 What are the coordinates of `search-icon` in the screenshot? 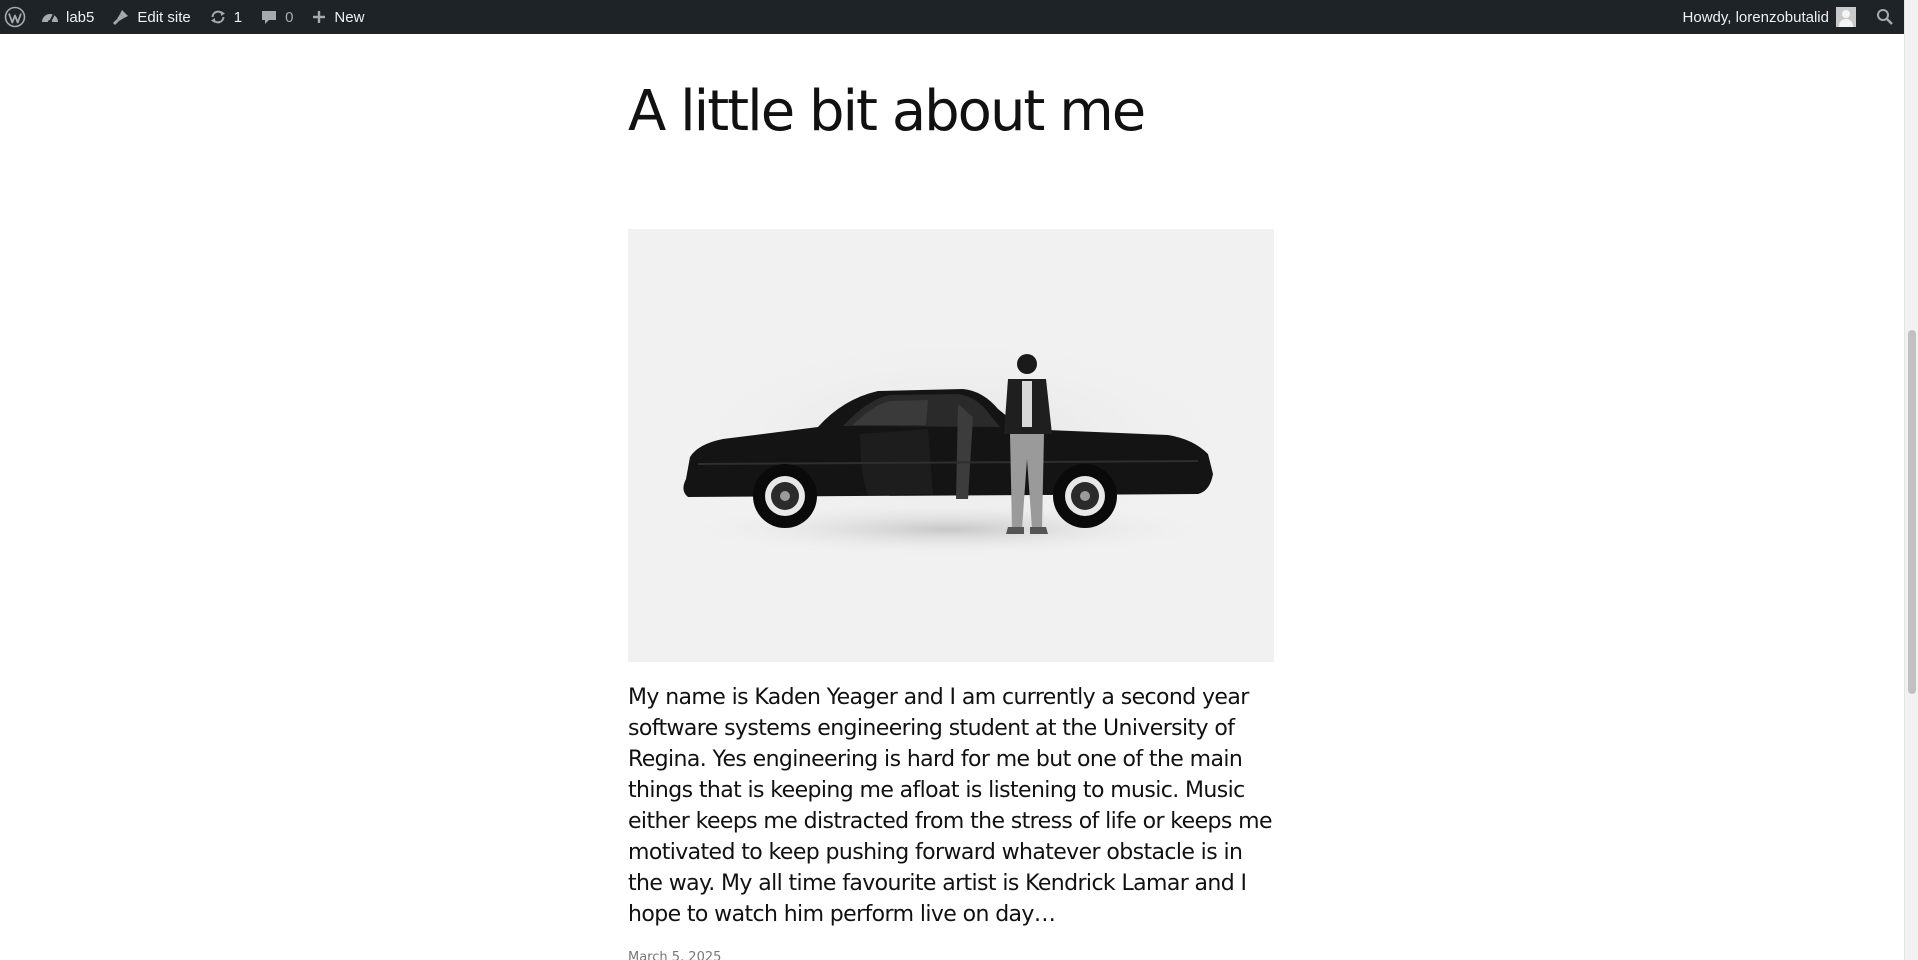 It's located at (1885, 17).